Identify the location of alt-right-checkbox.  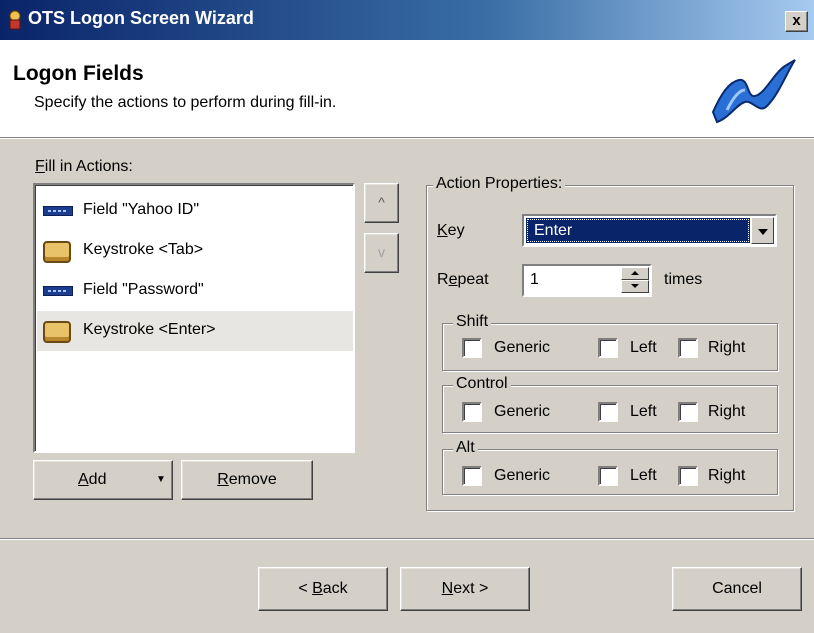
(688, 476).